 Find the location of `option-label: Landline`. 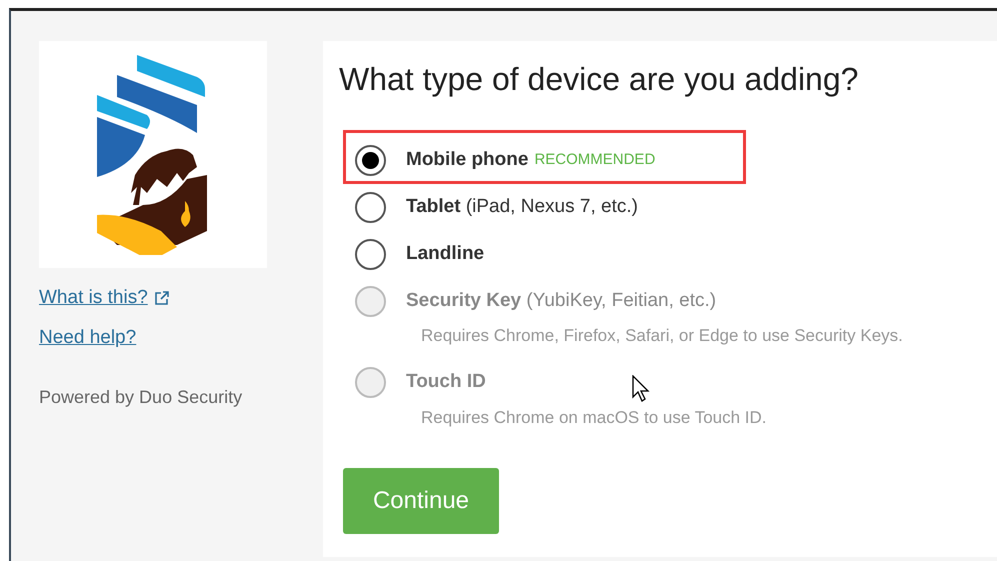

option-label: Landline is located at coordinates (445, 254).